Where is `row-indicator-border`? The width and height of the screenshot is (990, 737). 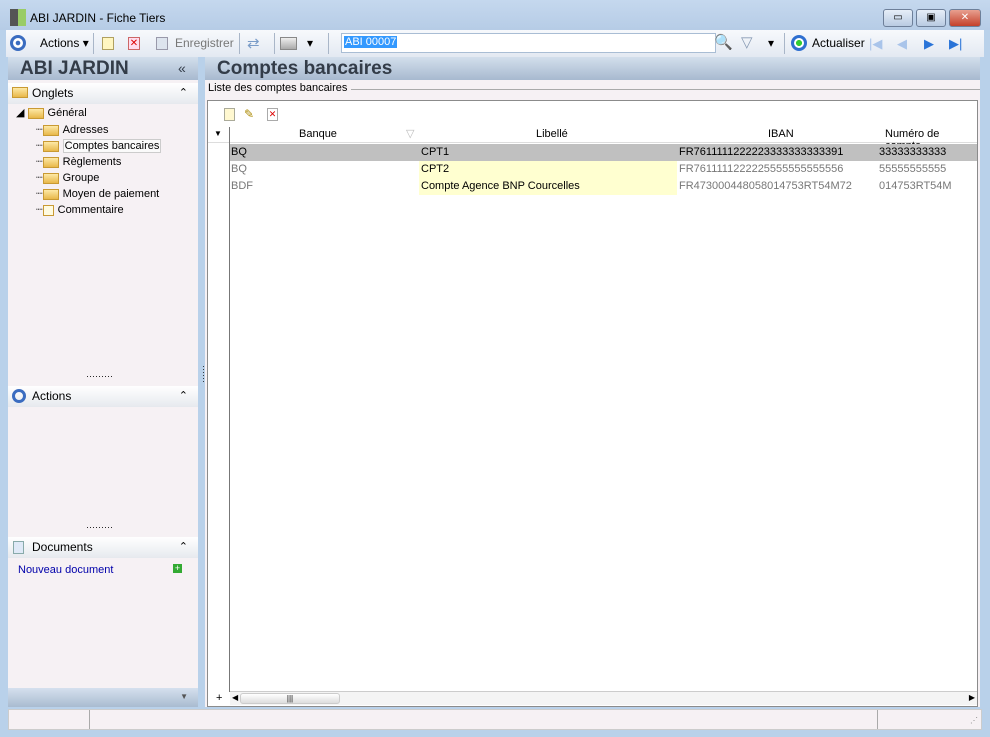
row-indicator-border is located at coordinates (229, 409).